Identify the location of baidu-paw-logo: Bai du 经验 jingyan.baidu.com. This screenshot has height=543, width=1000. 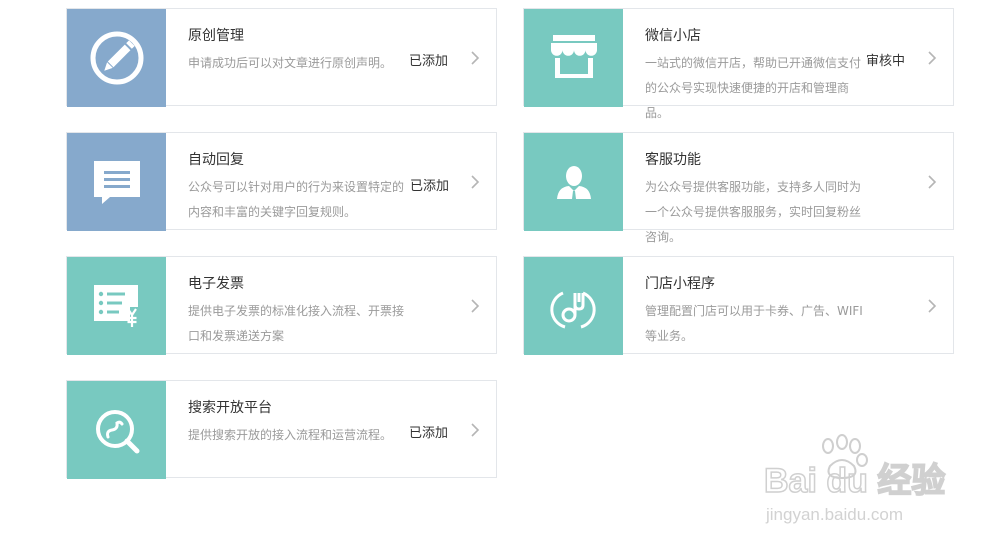
(854, 479).